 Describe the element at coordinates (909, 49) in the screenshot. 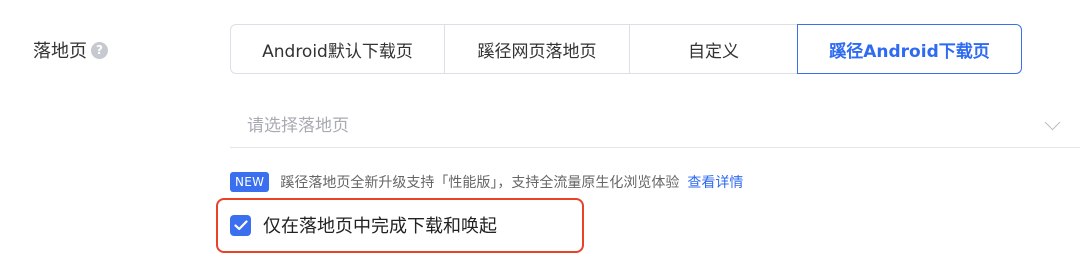

I see `option-qijing-android-download-page: 蹊径Android下载页` at that location.